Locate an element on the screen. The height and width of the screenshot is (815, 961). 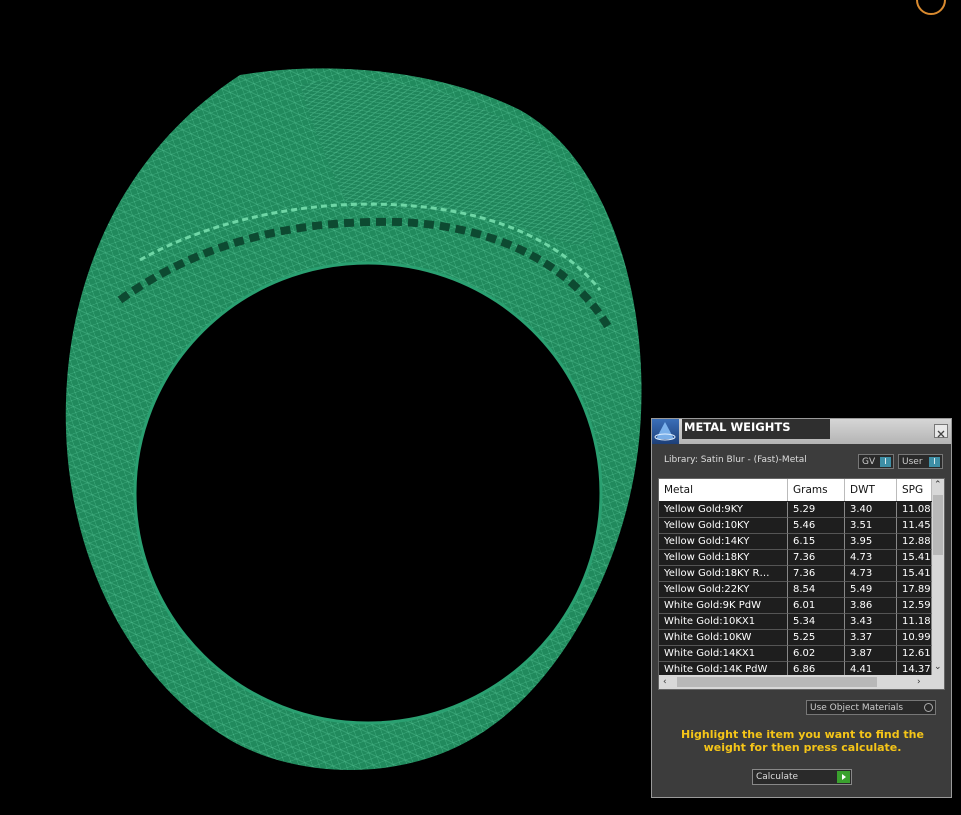
library-label: Library: Satin Blur - (Fast)-Metal is located at coordinates (735, 460).